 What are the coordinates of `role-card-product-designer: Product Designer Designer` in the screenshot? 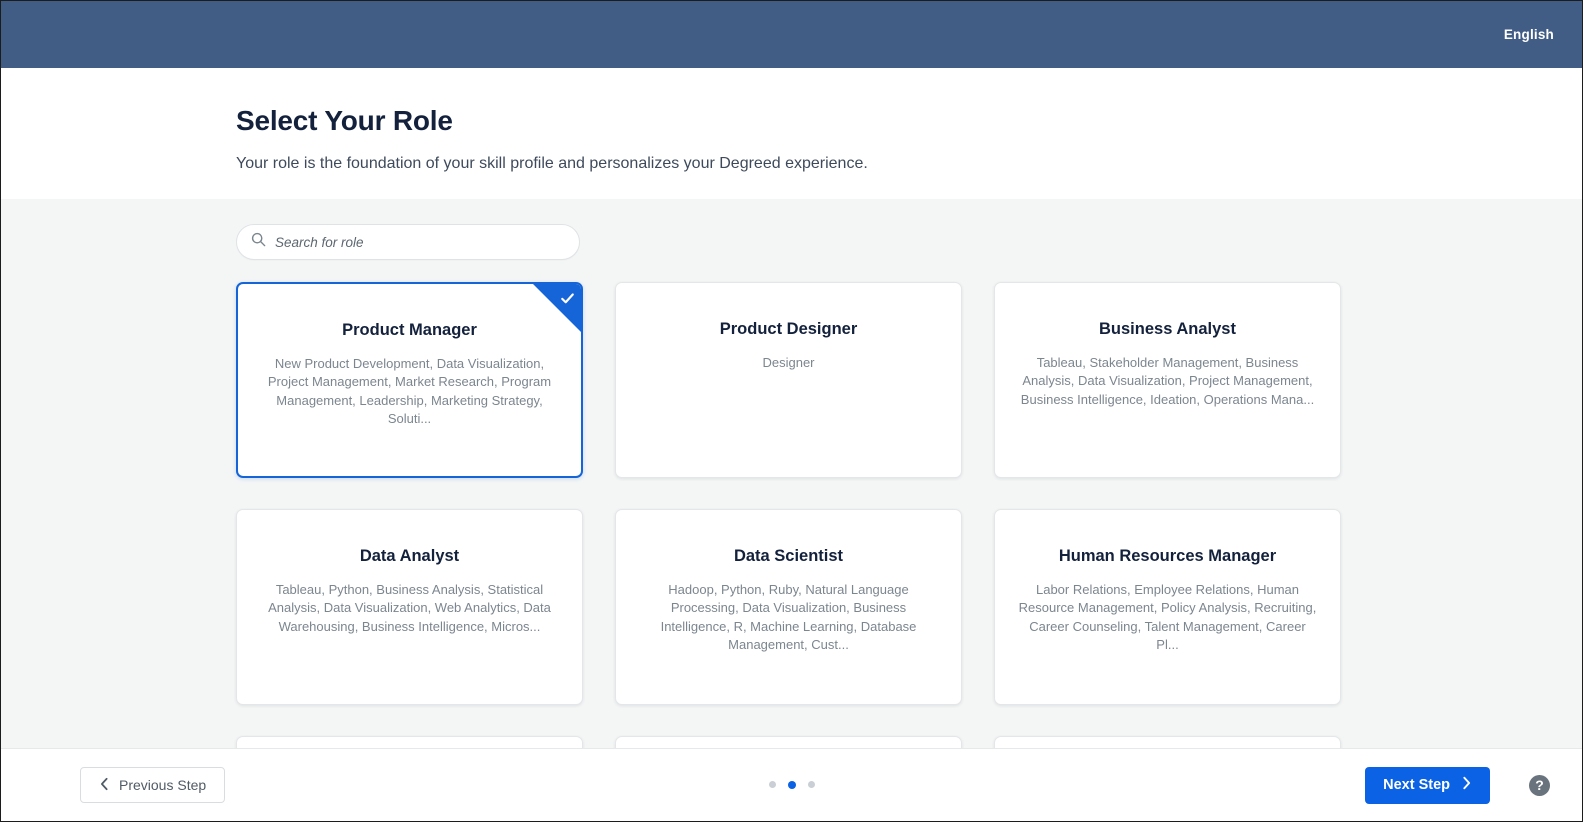 It's located at (788, 380).